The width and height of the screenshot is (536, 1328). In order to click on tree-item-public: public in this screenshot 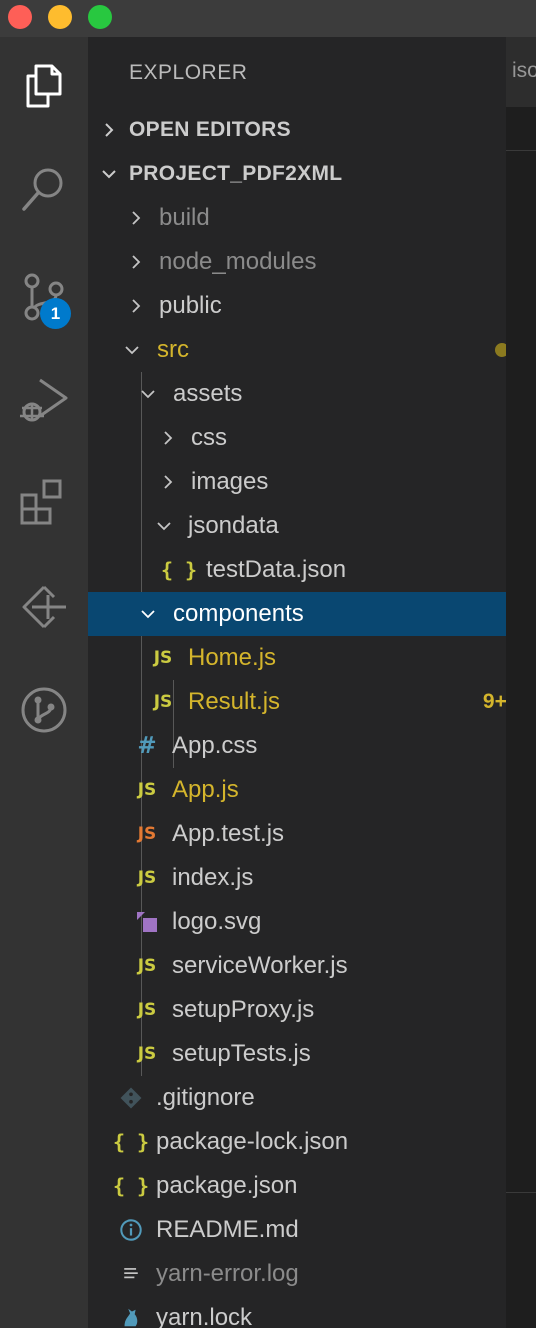, I will do `click(297, 306)`.